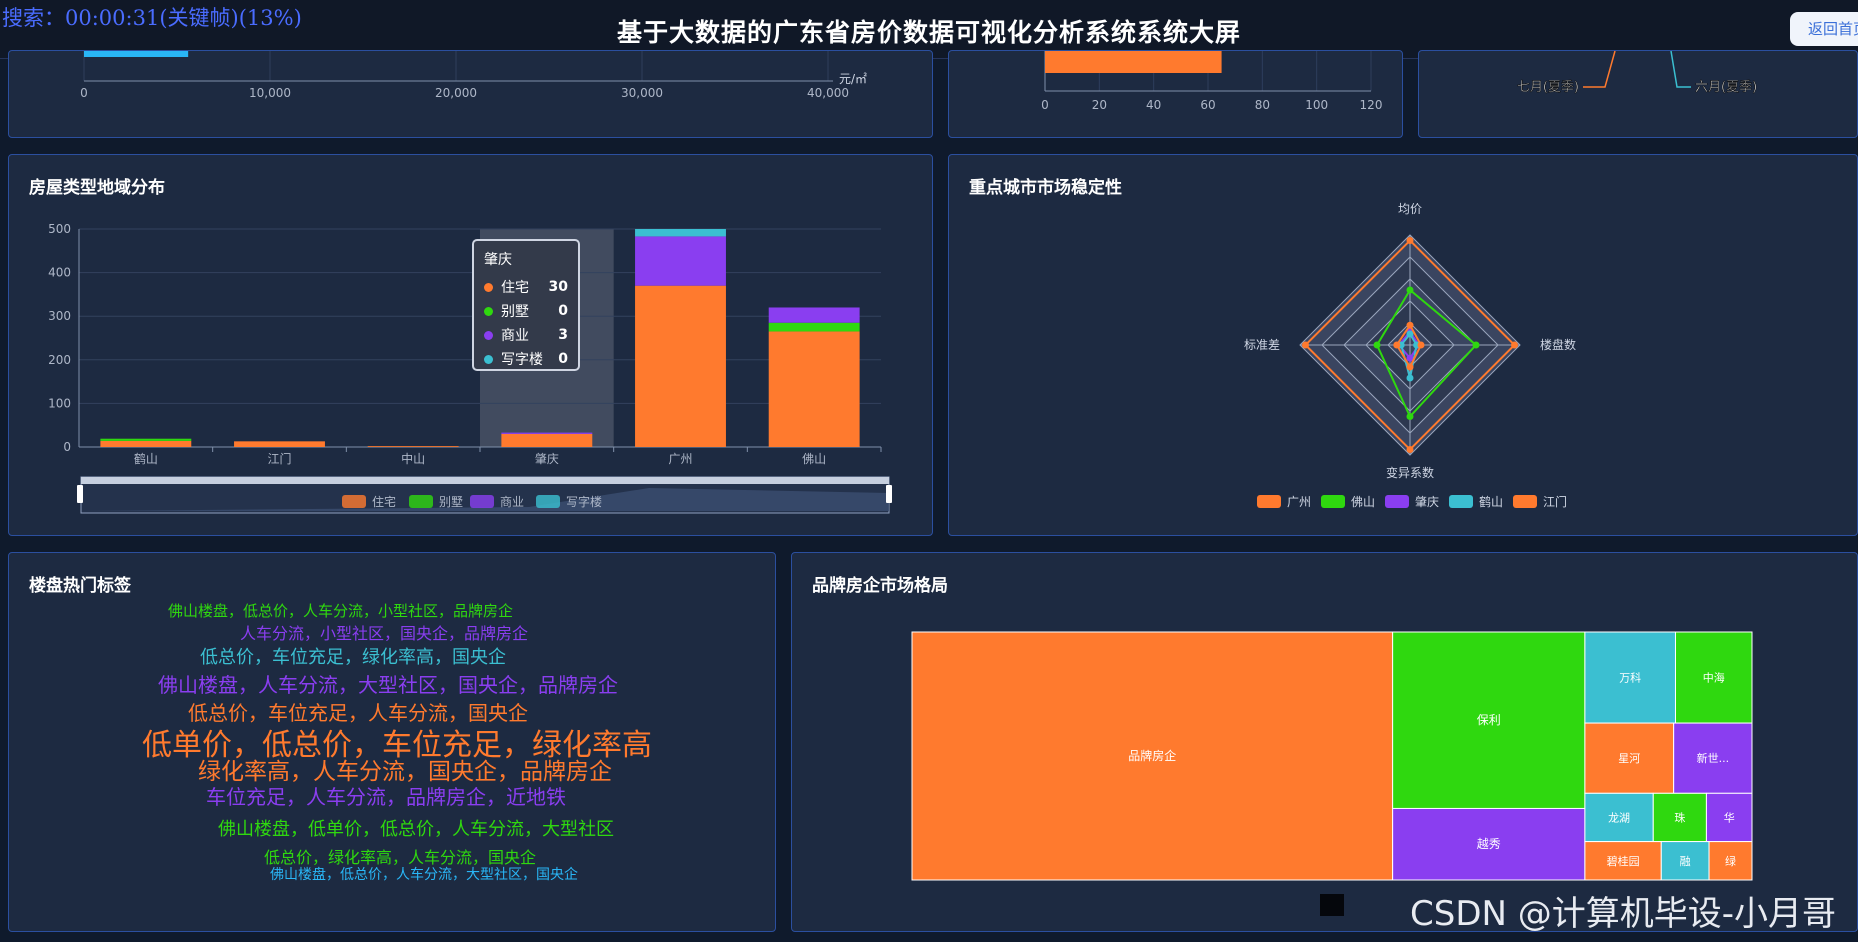 The height and width of the screenshot is (942, 1858). Describe the element at coordinates (146, 458) in the screenshot. I see `x-tick-label: 鹤山` at that location.